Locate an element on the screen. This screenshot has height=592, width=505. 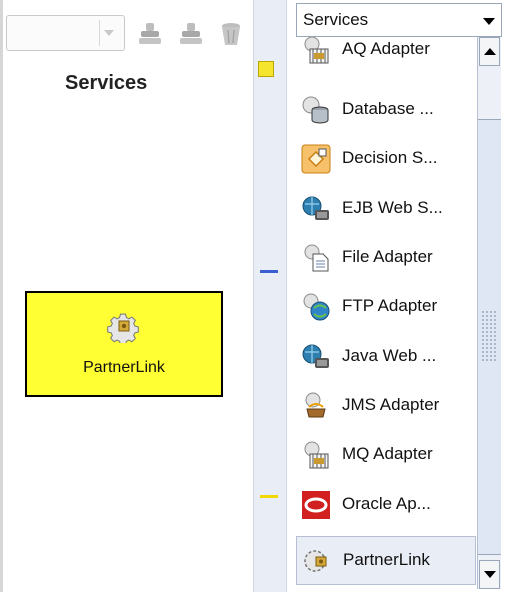
palette-item-label: PartnerLink is located at coordinates (386, 559).